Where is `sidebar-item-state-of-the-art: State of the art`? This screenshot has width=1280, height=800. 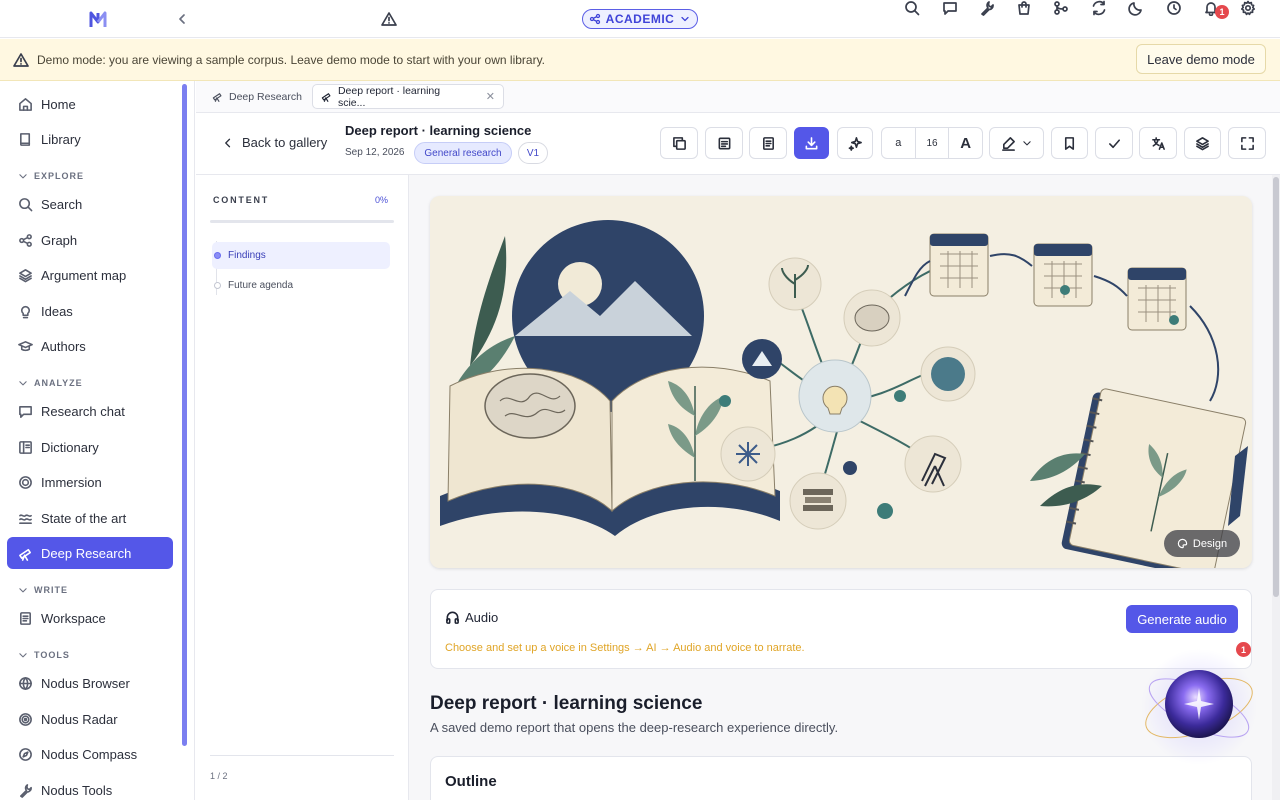 sidebar-item-state-of-the-art: State of the art is located at coordinates (90, 518).